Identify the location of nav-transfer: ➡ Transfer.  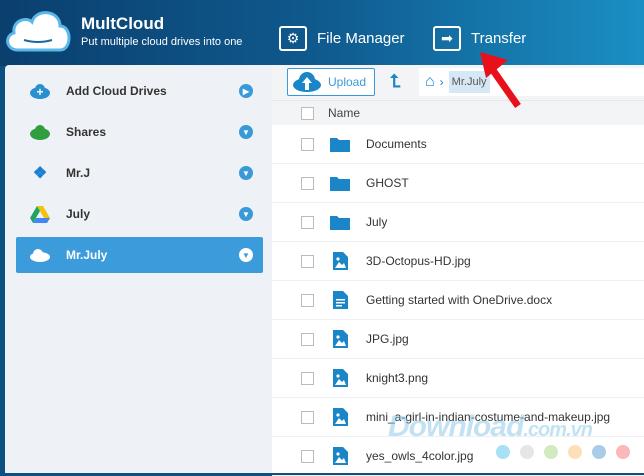
(479, 38).